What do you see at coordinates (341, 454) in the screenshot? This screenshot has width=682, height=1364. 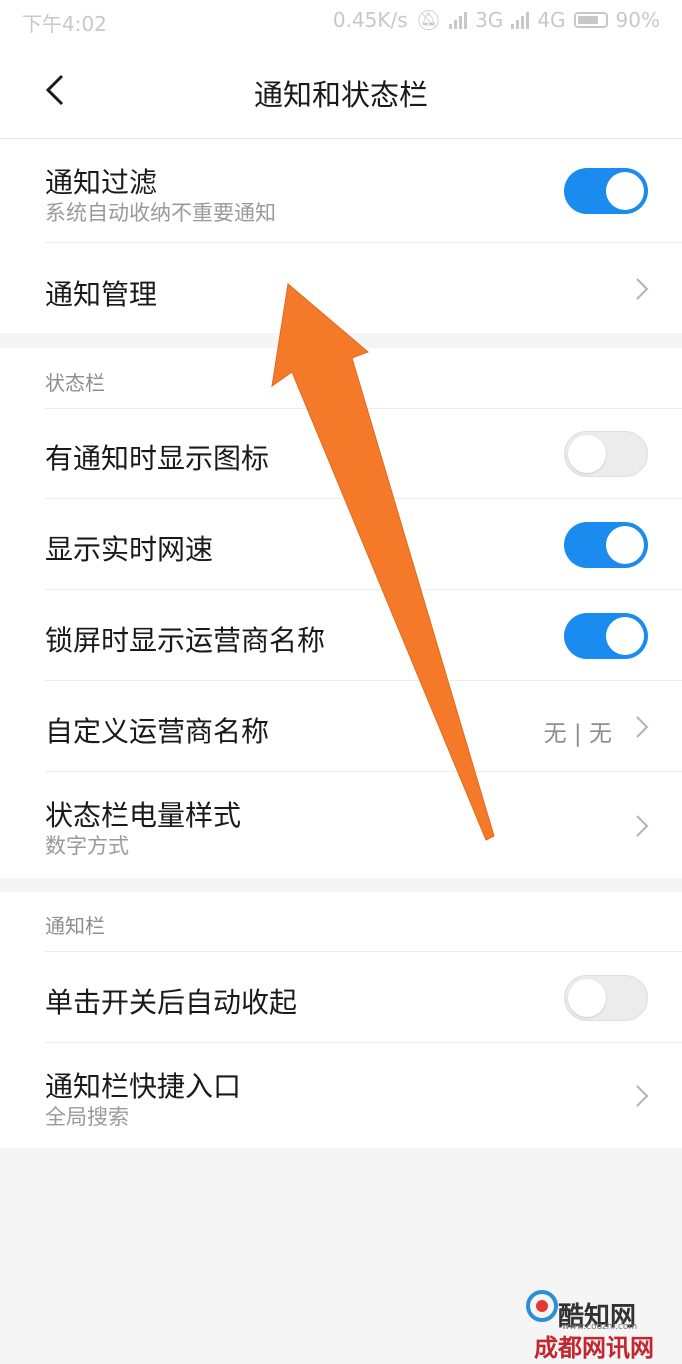 I see `row-show-icons: 有通知时显示图标` at bounding box center [341, 454].